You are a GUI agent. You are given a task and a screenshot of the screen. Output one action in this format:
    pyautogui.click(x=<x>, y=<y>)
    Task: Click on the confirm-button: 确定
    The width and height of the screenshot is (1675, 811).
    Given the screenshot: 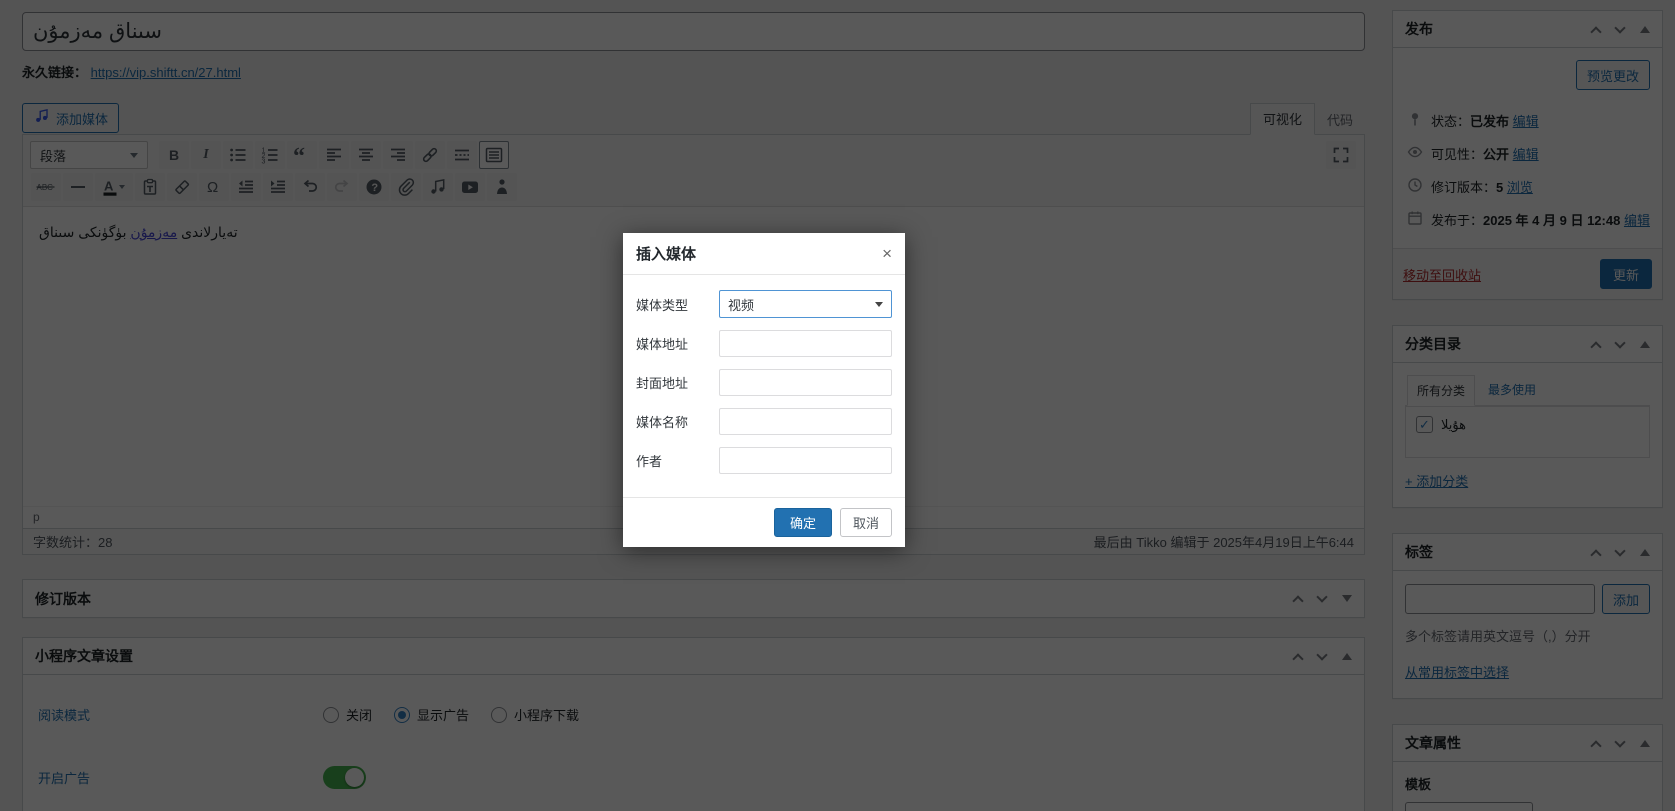 What is the action you would take?
    pyautogui.click(x=802, y=522)
    